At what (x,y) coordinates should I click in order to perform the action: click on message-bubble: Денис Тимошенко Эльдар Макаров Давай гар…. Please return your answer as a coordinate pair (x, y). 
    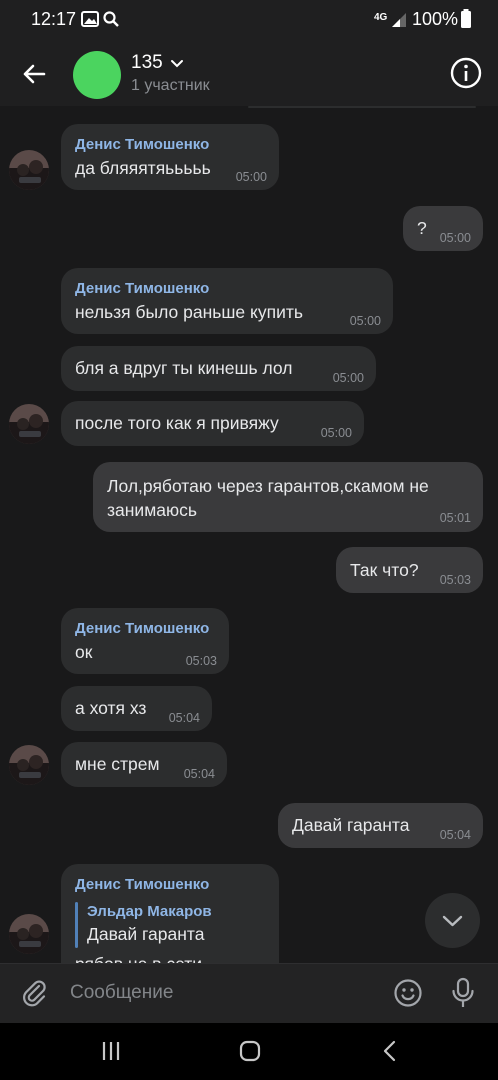
    Looking at the image, I should click on (170, 913).